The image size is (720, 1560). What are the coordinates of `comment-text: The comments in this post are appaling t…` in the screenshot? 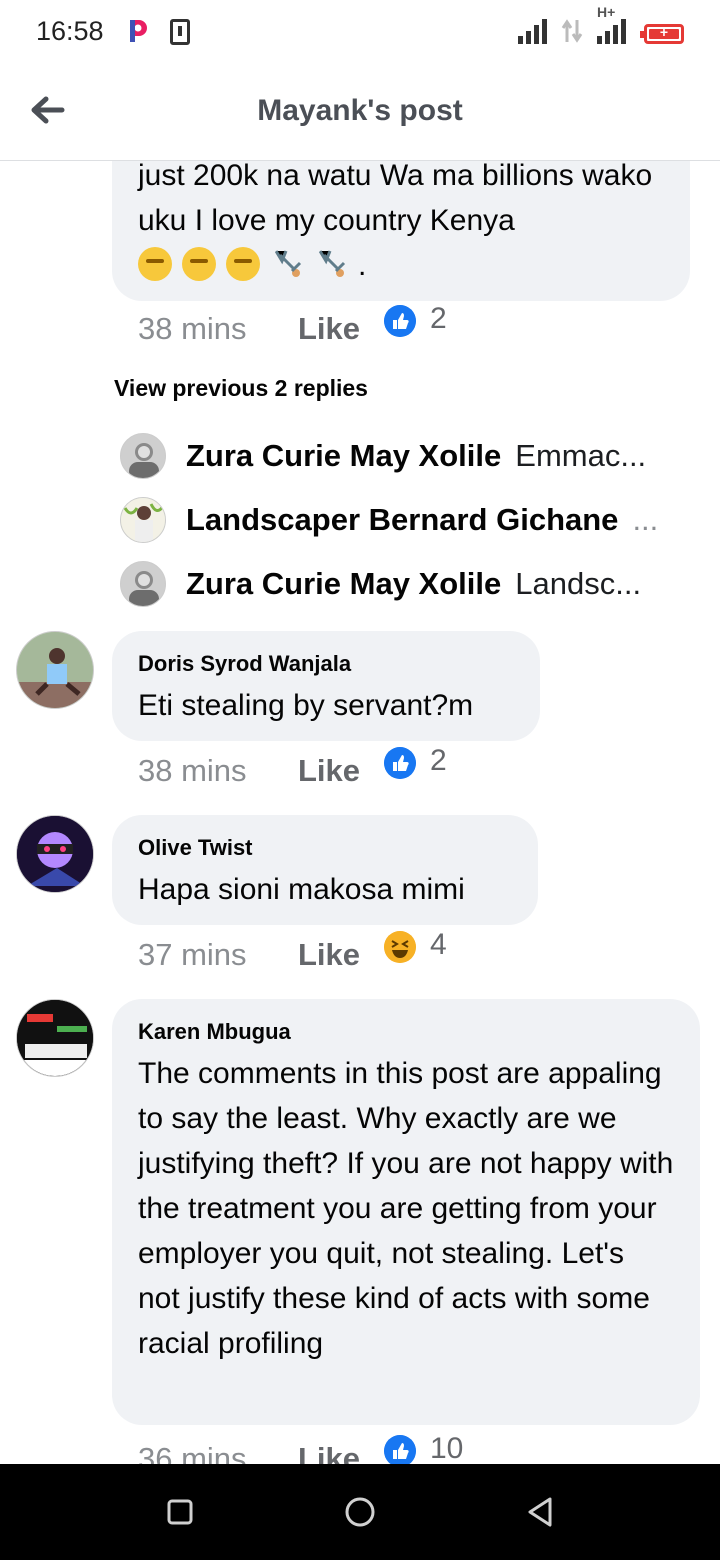 It's located at (406, 1208).